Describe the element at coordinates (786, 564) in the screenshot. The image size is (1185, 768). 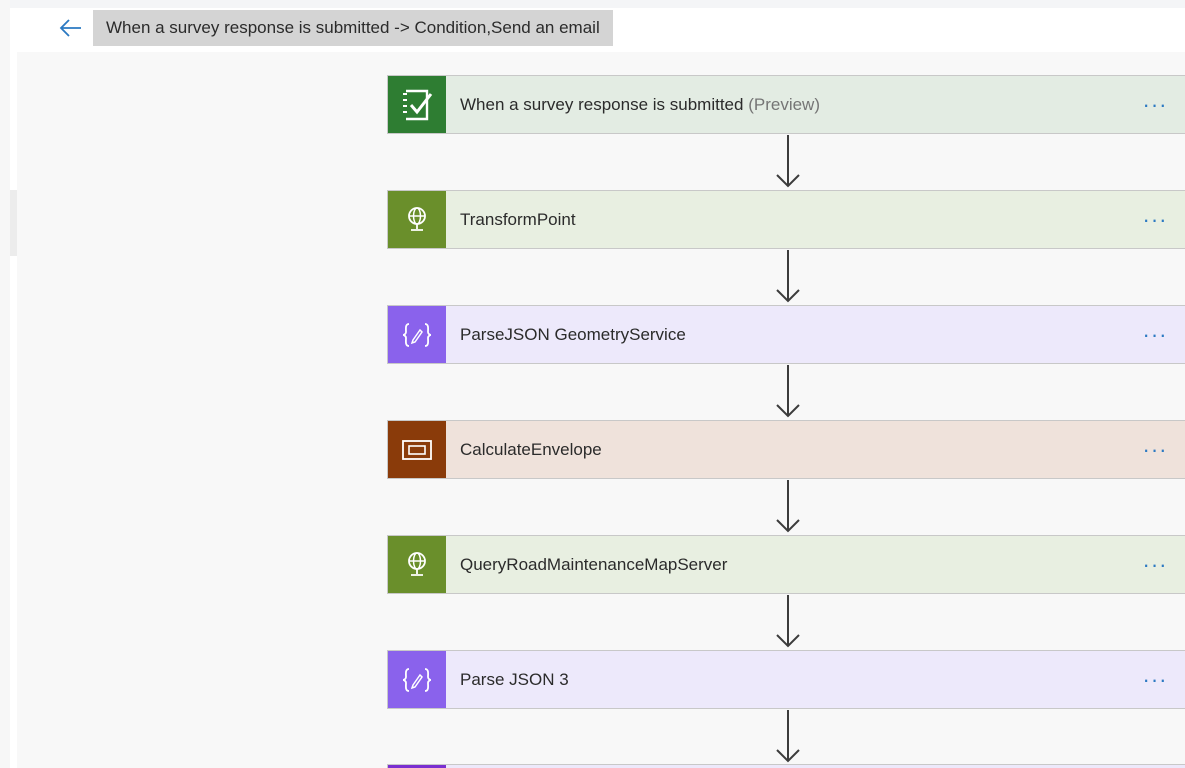
I see `flow-step-query-road-maintenance: QueryRoadMaintenanceMapServer ···` at that location.